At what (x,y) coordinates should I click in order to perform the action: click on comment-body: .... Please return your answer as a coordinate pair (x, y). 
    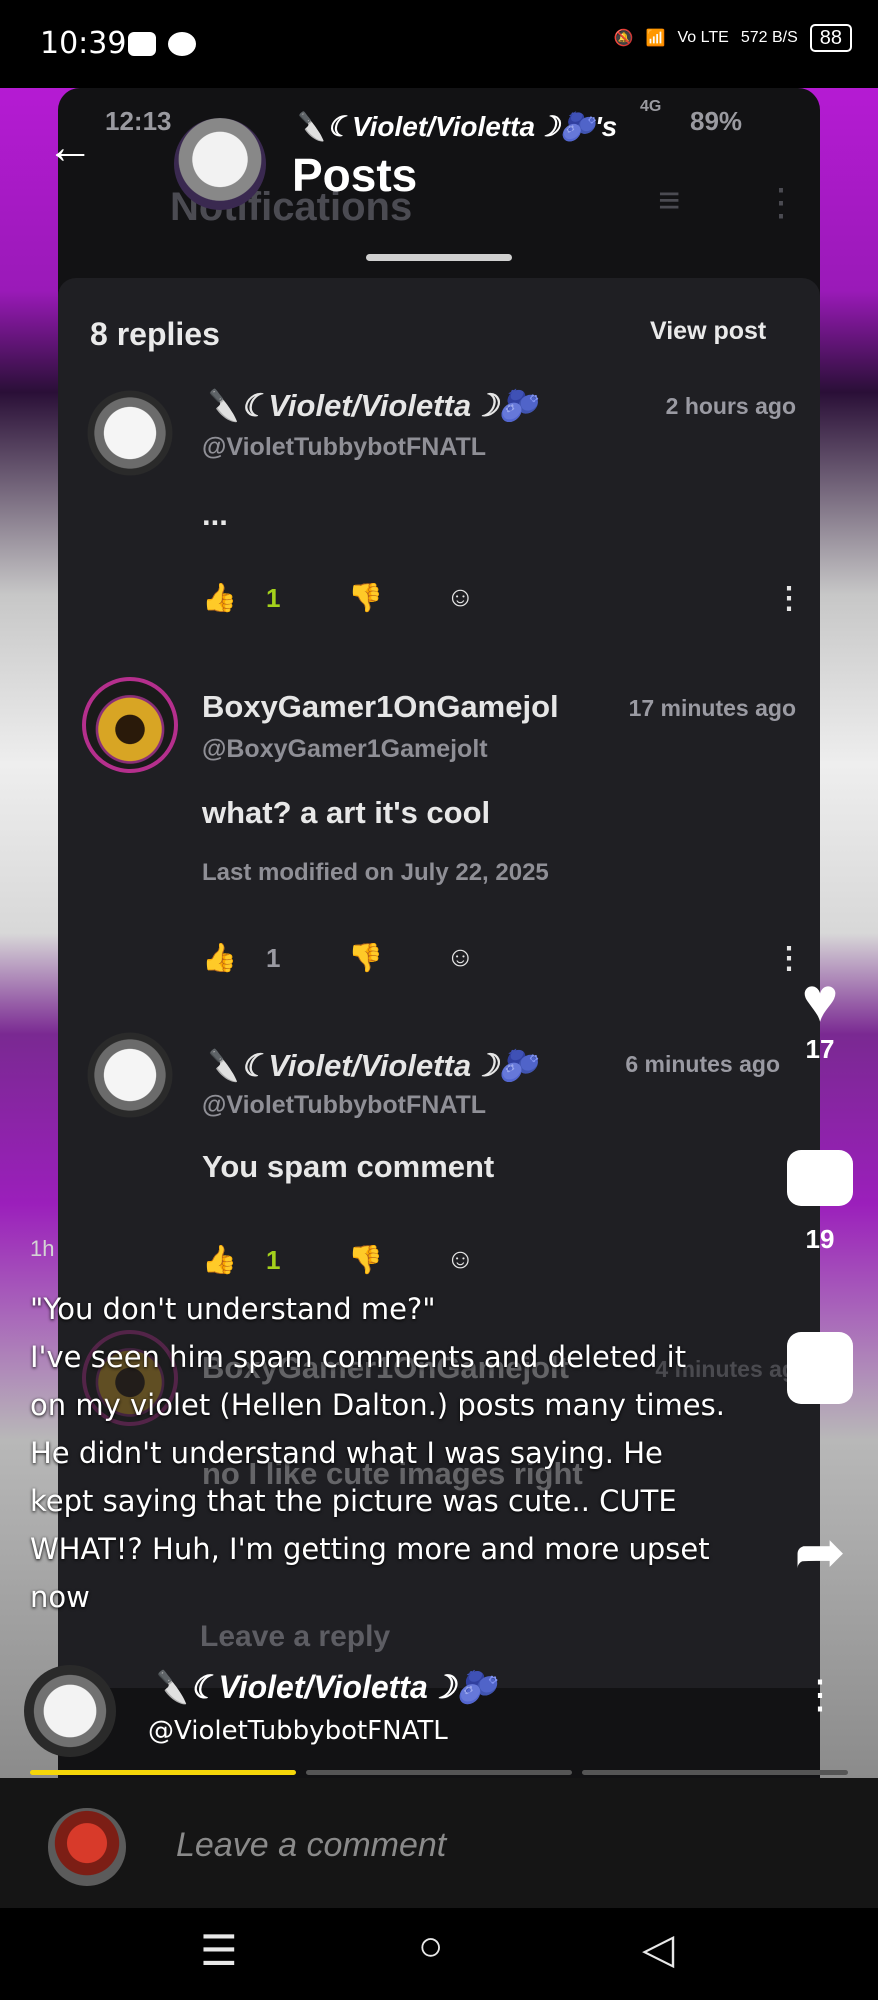
    Looking at the image, I should click on (215, 514).